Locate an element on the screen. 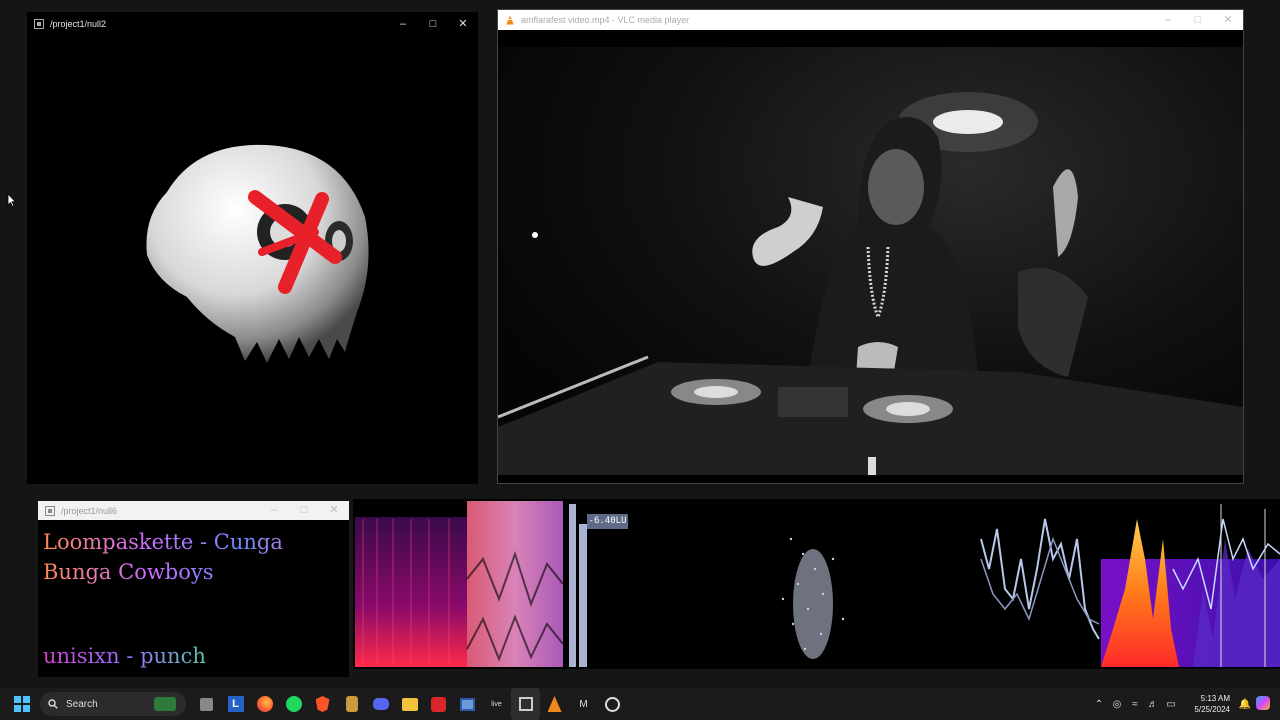 This screenshot has width=1280, height=720. bell-icon: 🔔 is located at coordinates (1245, 704).